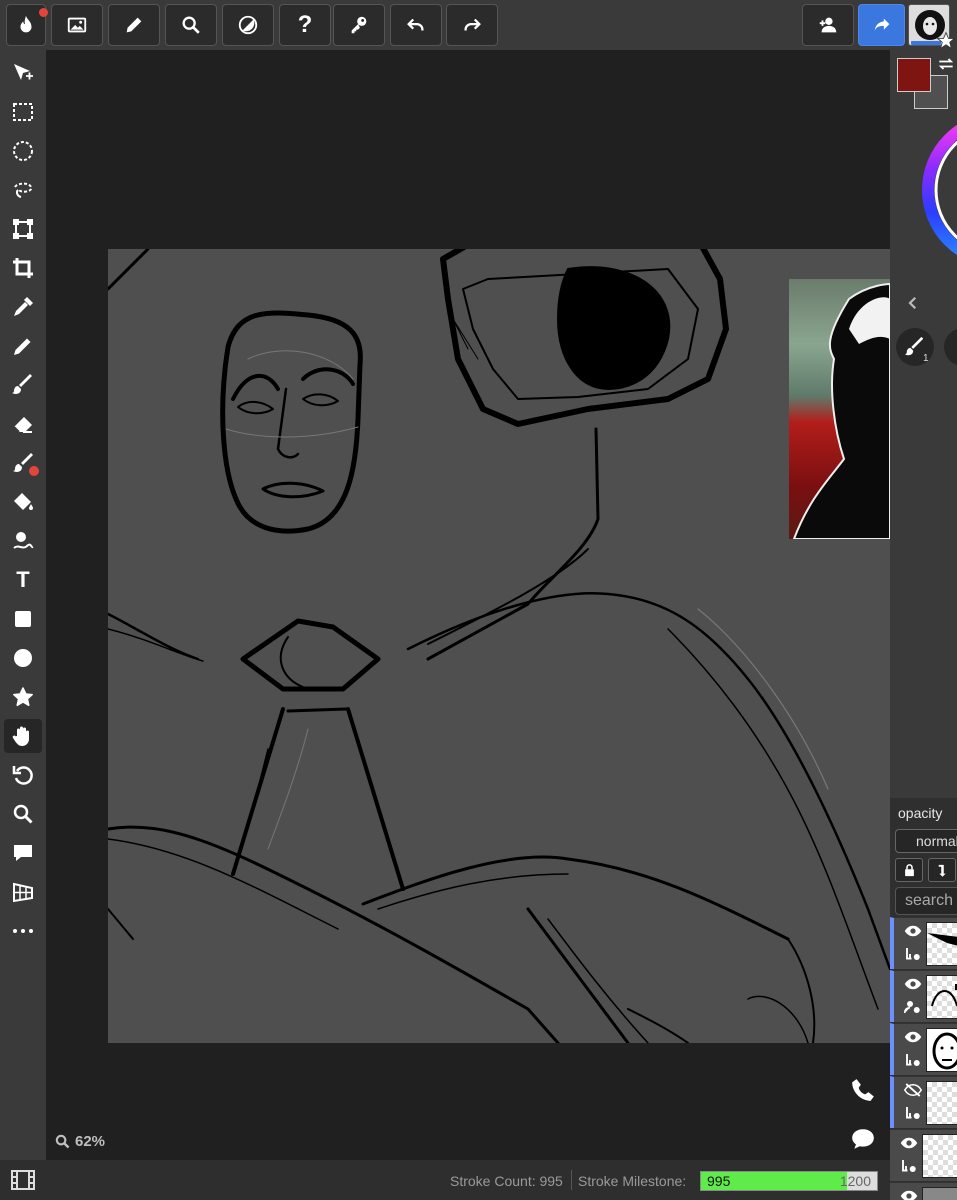  Describe the element at coordinates (946, 40) in the screenshot. I see `star-badge-icon` at that location.